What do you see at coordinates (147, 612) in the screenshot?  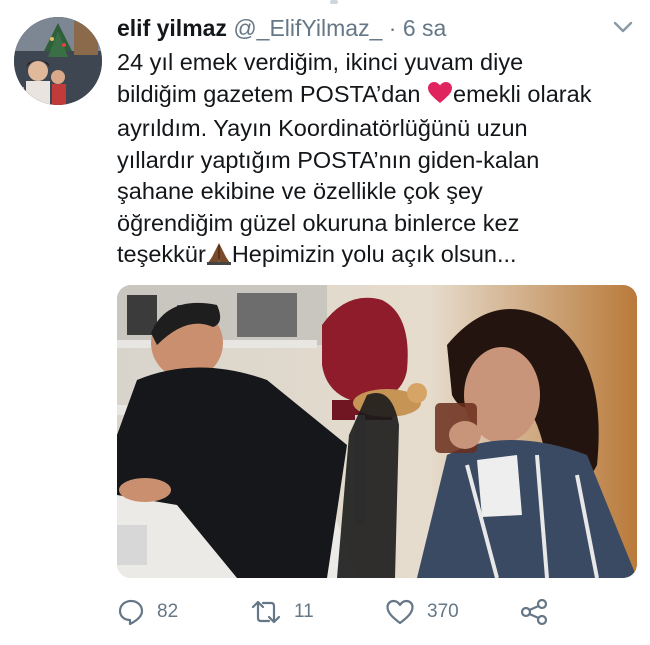 I see `reply-action: 82` at bounding box center [147, 612].